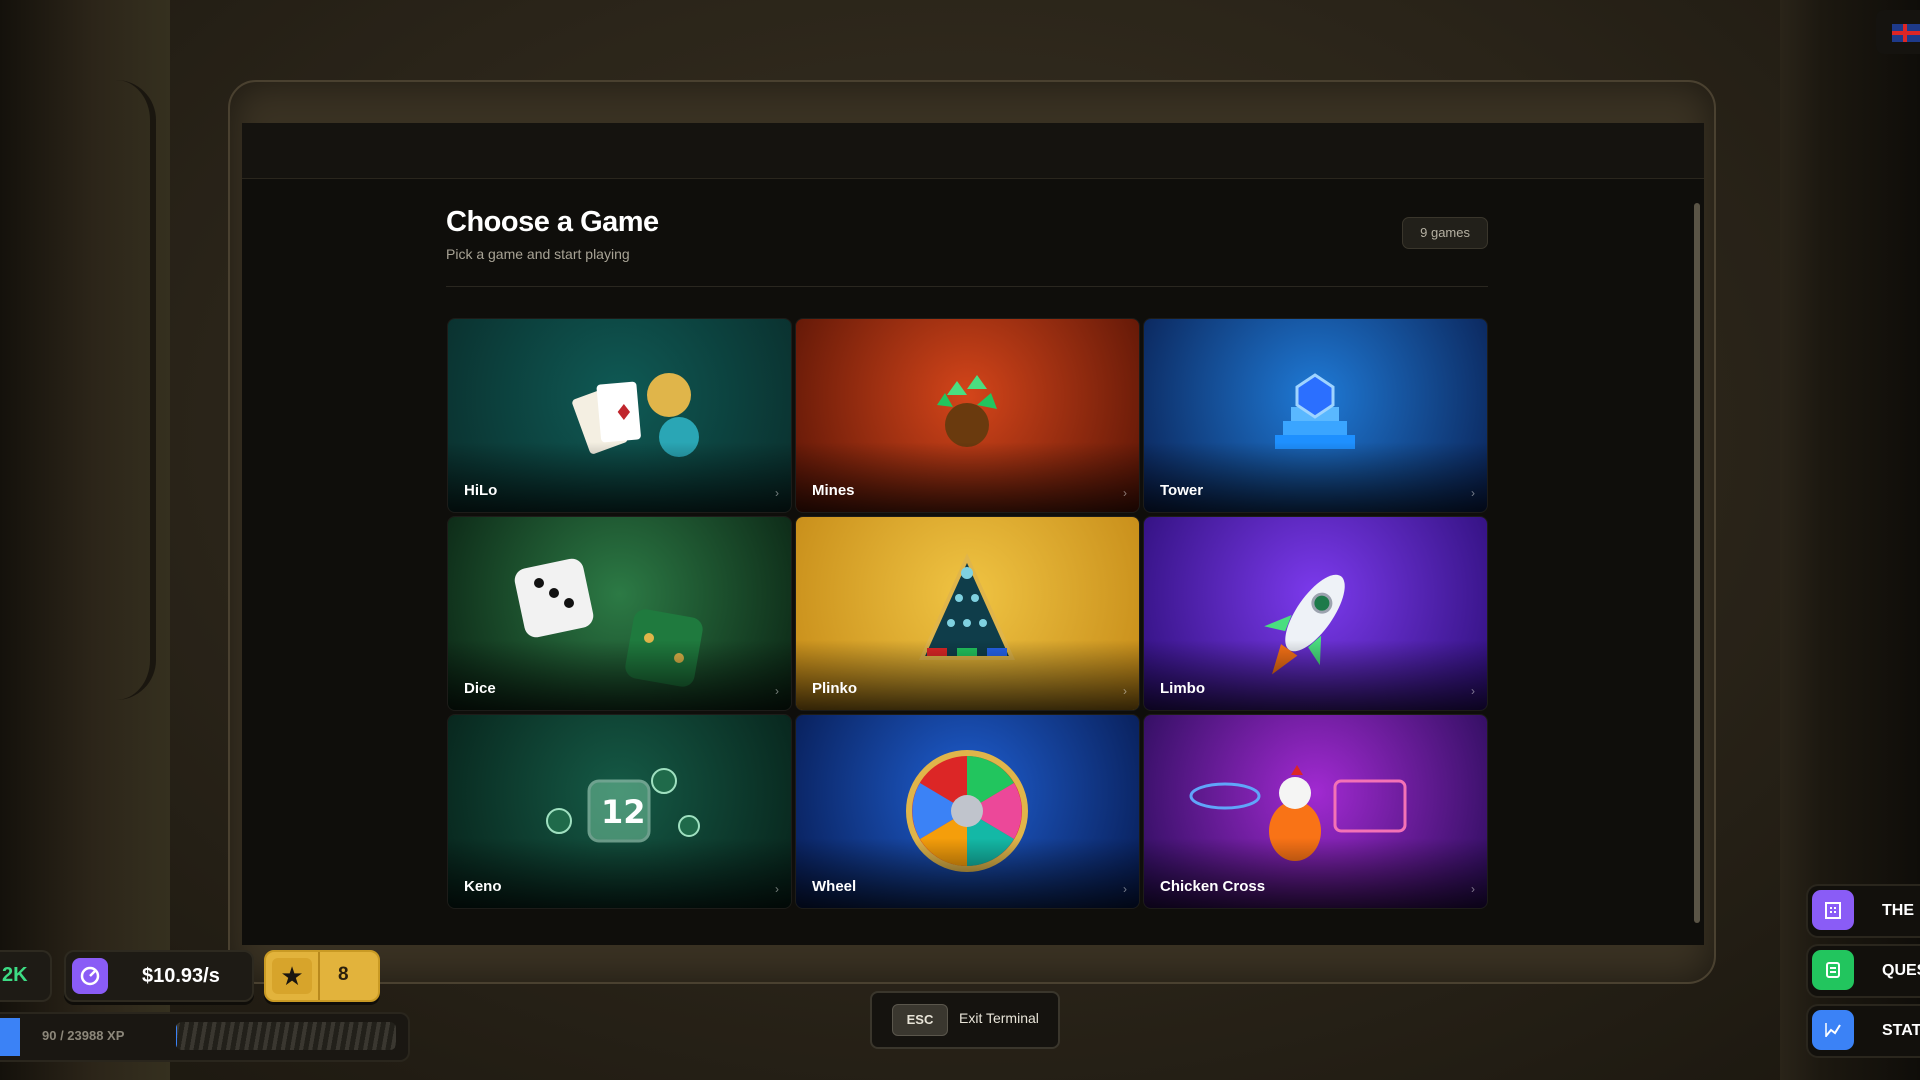 Image resolution: width=1920 pixels, height=1080 pixels. Describe the element at coordinates (83, 1035) in the screenshot. I see `xp-text: 90 / 23988 XP` at that location.